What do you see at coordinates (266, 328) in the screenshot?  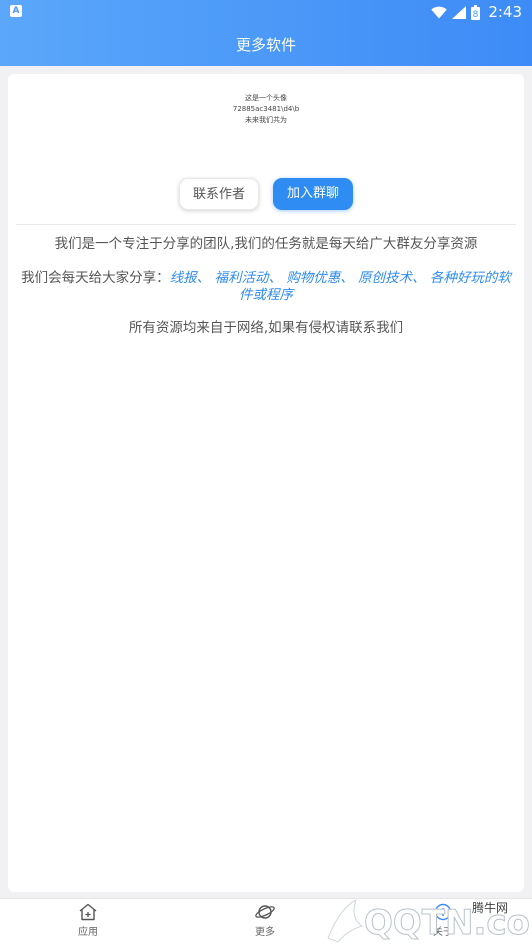 I see `disclaimer-text: 所有资源均来自于网络,如果有侵权请联系我们` at bounding box center [266, 328].